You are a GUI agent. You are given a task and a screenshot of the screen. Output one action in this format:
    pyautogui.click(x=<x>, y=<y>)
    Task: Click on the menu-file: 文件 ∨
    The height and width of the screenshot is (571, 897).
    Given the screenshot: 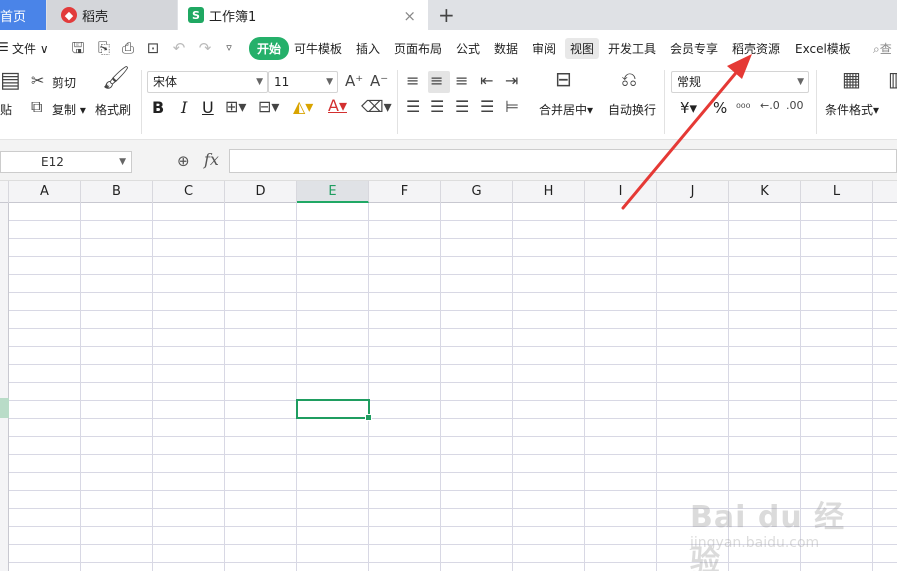 What is the action you would take?
    pyautogui.click(x=30, y=48)
    